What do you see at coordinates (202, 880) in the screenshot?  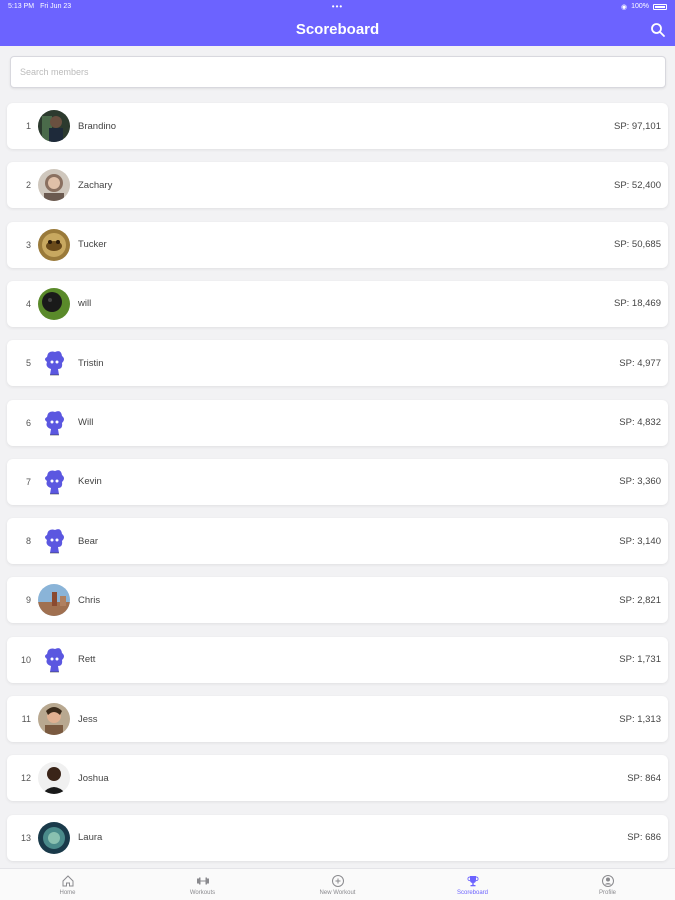 I see `dumbbell-icon` at bounding box center [202, 880].